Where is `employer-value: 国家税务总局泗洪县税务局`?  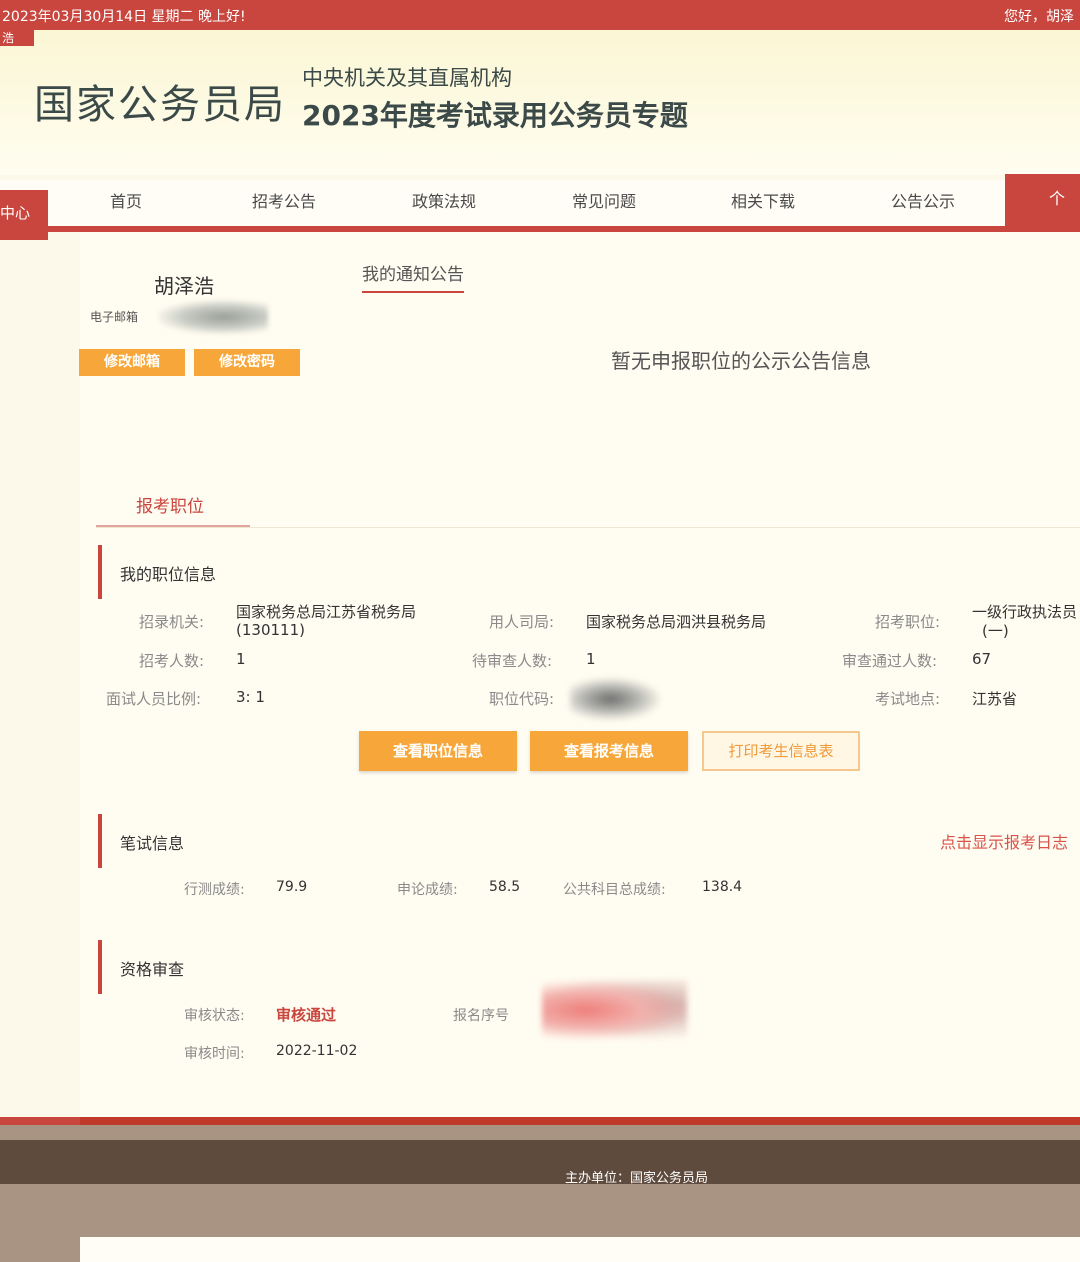 employer-value: 国家税务总局泗洪县税务局 is located at coordinates (676, 622).